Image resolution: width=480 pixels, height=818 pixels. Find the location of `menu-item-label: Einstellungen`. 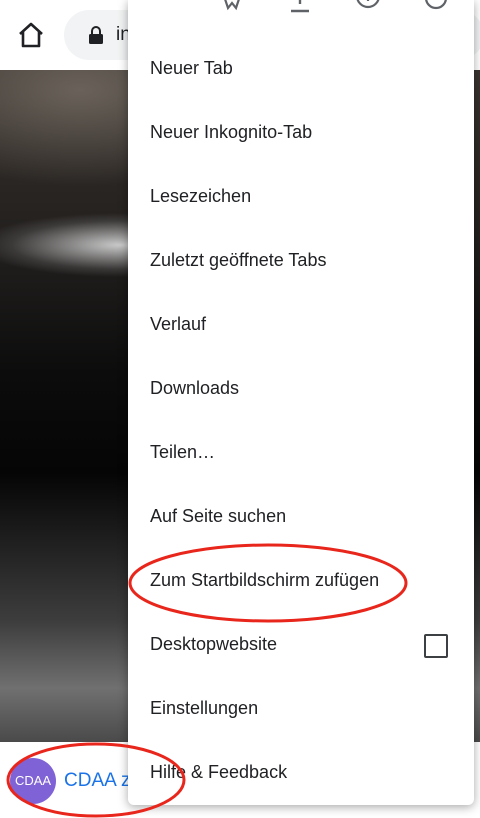

menu-item-label: Einstellungen is located at coordinates (204, 708).